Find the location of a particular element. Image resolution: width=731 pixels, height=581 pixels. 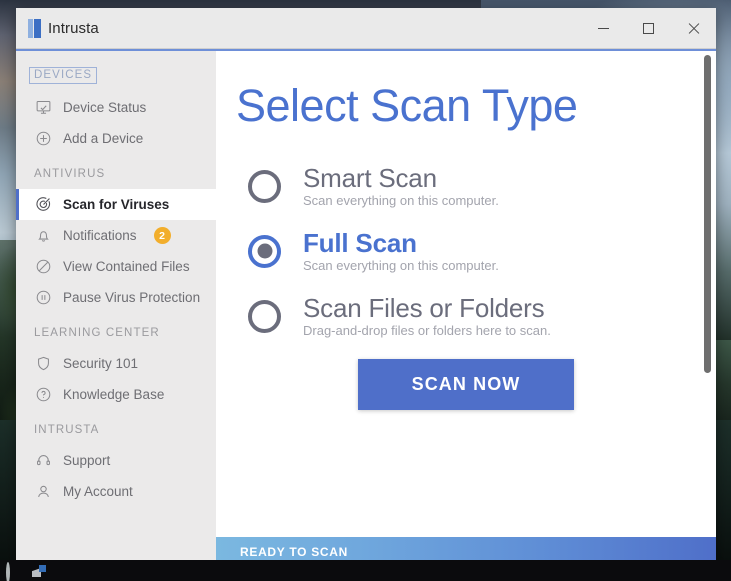

sidebar-item-pause-virus-protection: Pause Virus Protection is located at coordinates (116, 297).